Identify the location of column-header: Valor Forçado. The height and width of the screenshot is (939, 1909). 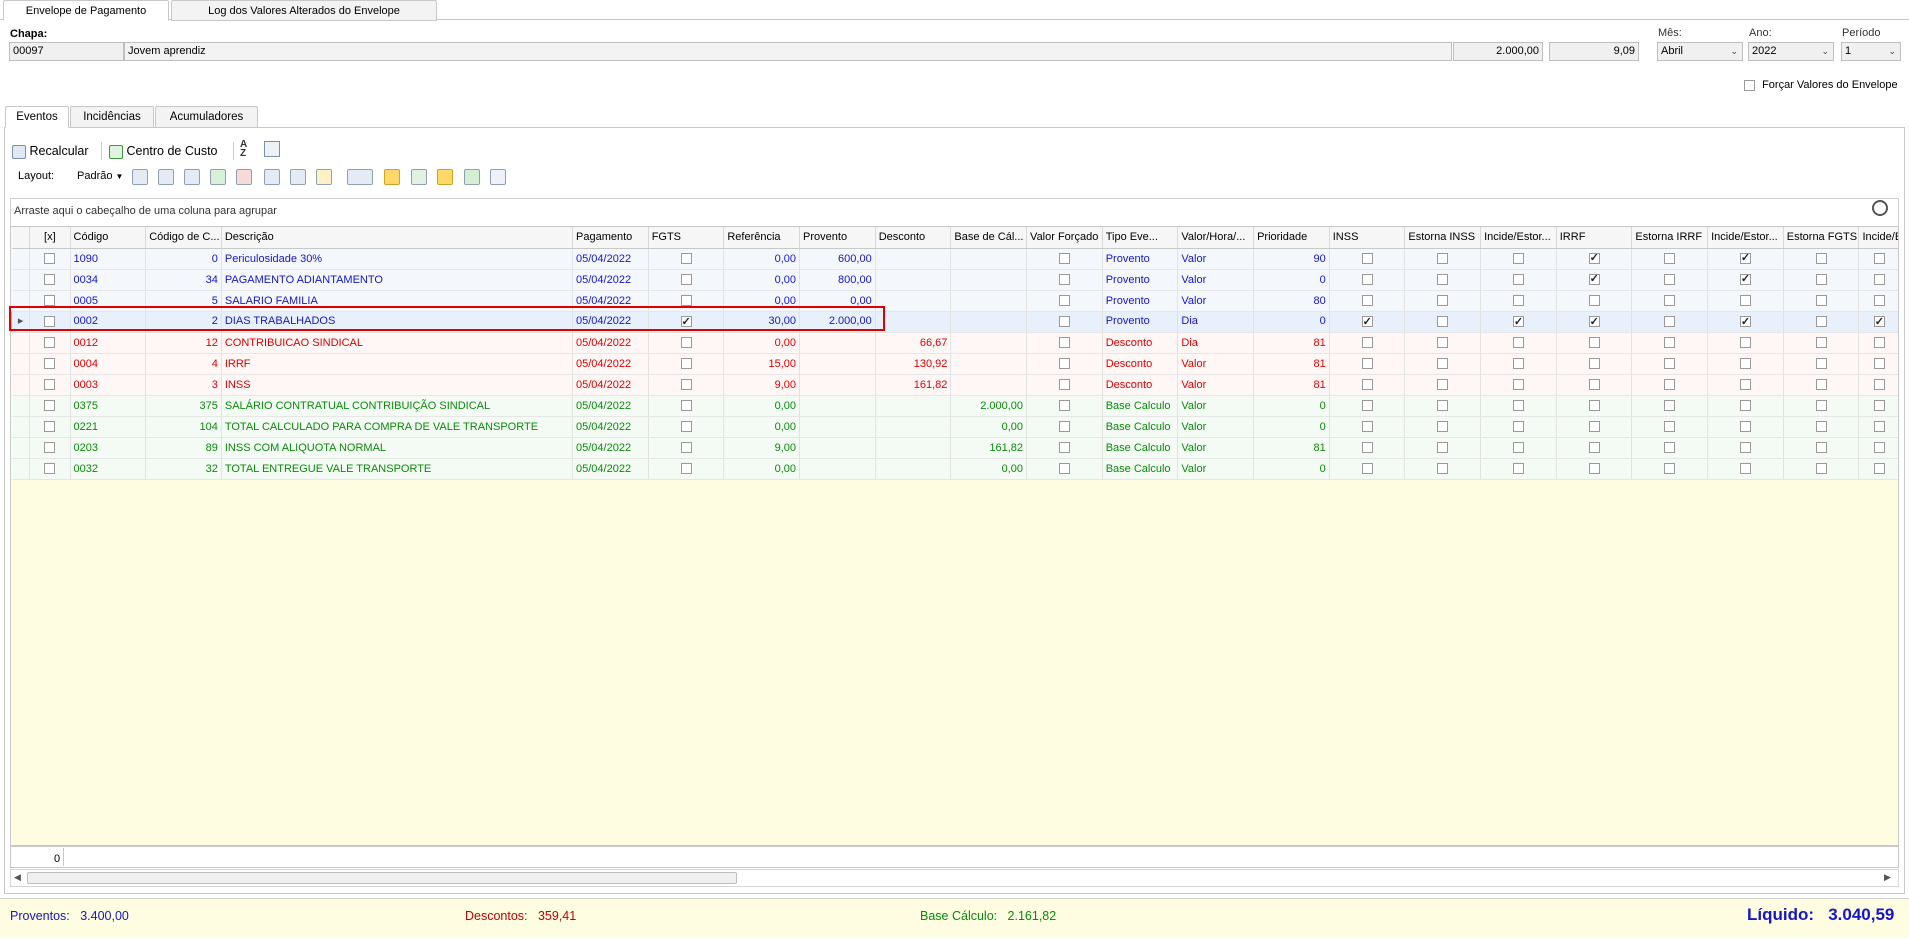
(1064, 238).